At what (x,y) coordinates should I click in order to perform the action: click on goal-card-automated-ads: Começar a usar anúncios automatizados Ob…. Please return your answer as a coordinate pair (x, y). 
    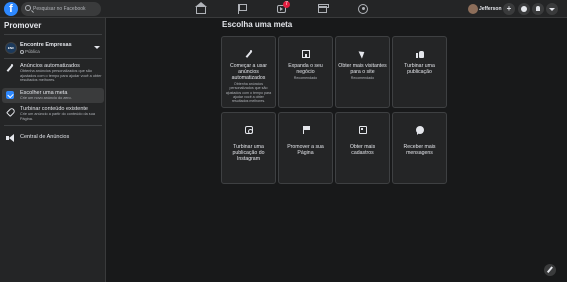
    Looking at the image, I should click on (248, 72).